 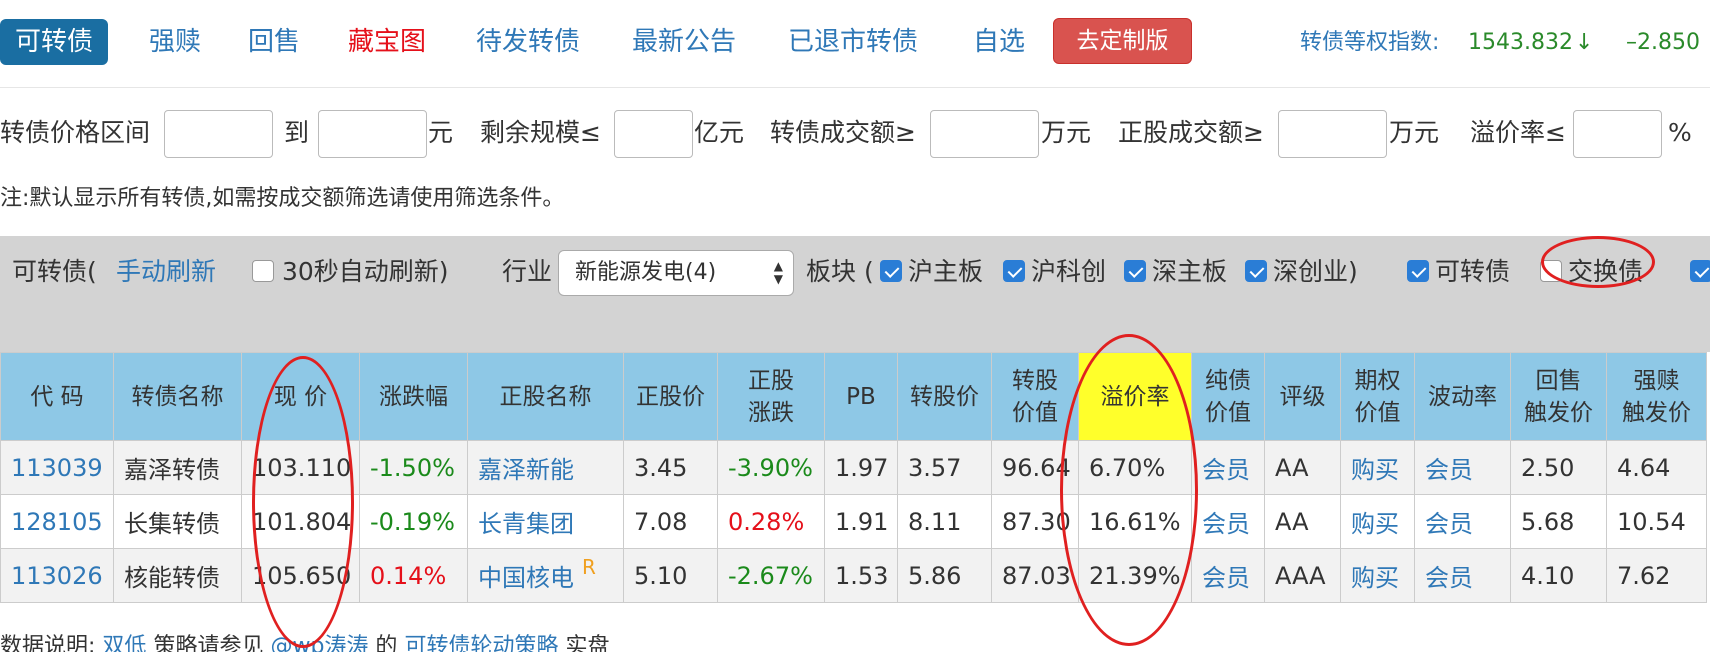 What do you see at coordinates (300, 396) in the screenshot?
I see `column-header-price: 现 价` at bounding box center [300, 396].